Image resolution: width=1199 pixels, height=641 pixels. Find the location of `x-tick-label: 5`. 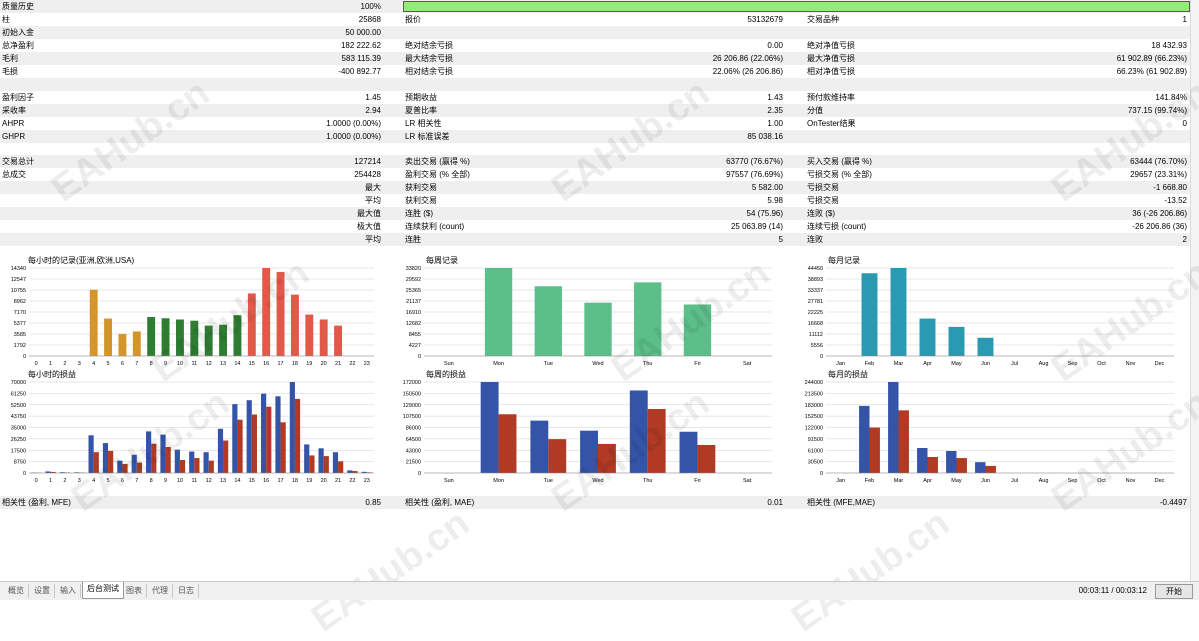

x-tick-label: 5 is located at coordinates (108, 481).